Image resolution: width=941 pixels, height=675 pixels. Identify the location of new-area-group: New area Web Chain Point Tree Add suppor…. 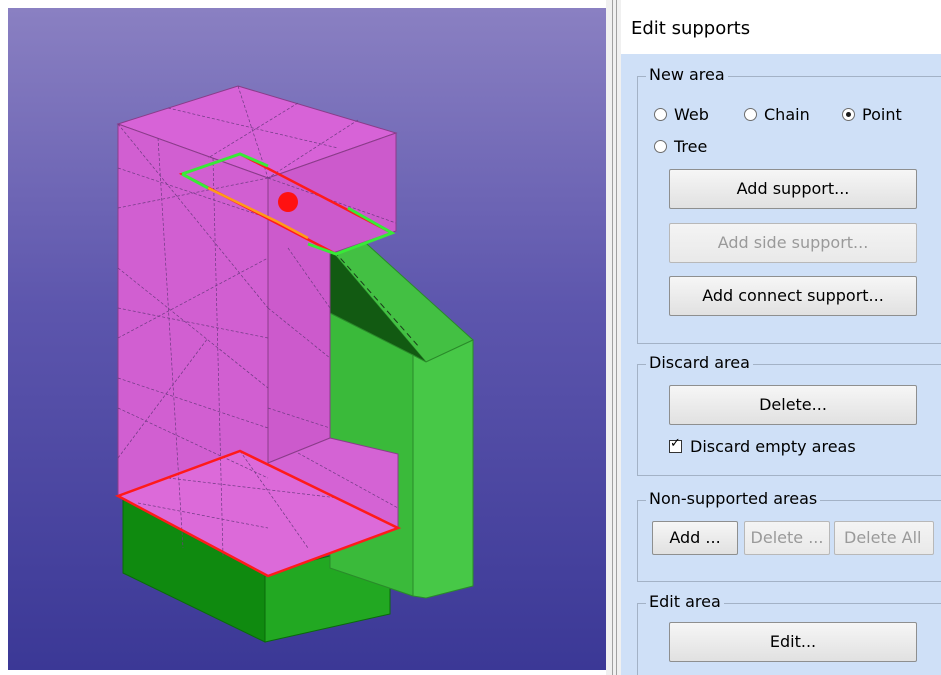
(789, 204).